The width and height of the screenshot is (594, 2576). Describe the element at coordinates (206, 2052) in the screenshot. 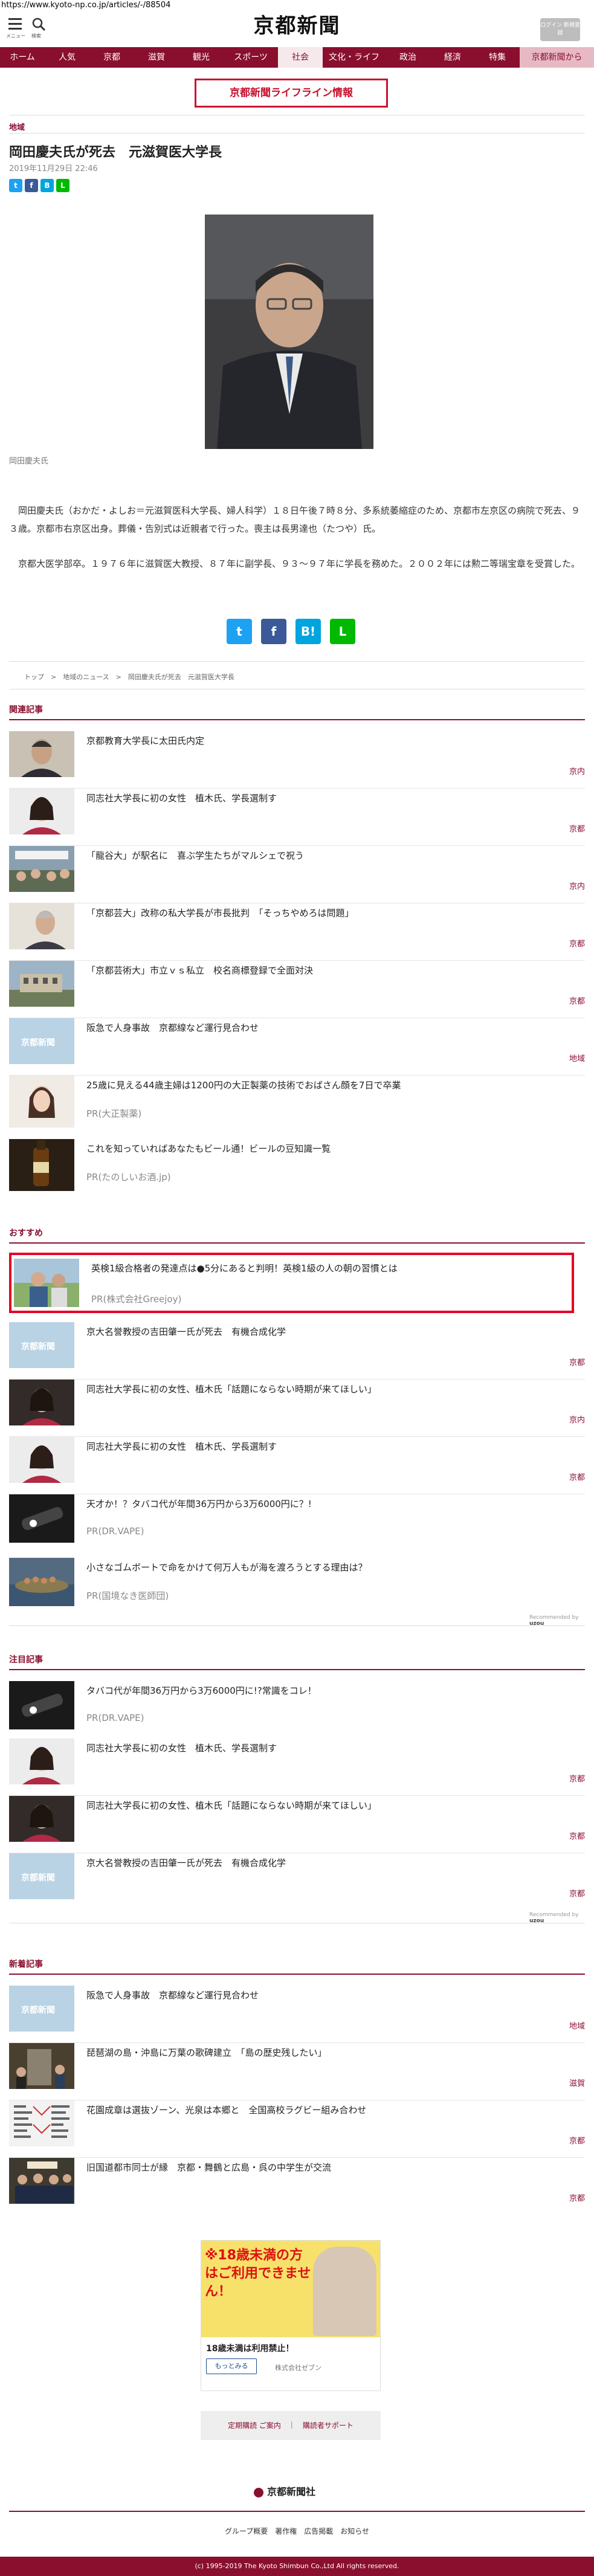

I see `list-item-title: 琵琶湖の島・沖島に万葉の歌碑建立 「島の歴史残したい」` at that location.